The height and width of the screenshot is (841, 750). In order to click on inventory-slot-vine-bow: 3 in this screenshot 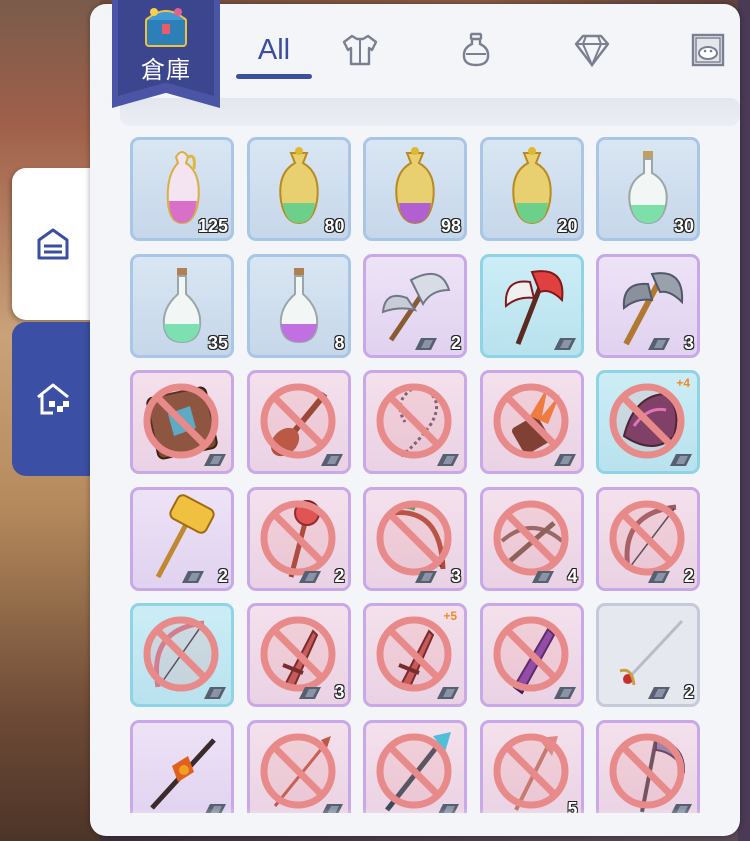, I will do `click(415, 538)`.